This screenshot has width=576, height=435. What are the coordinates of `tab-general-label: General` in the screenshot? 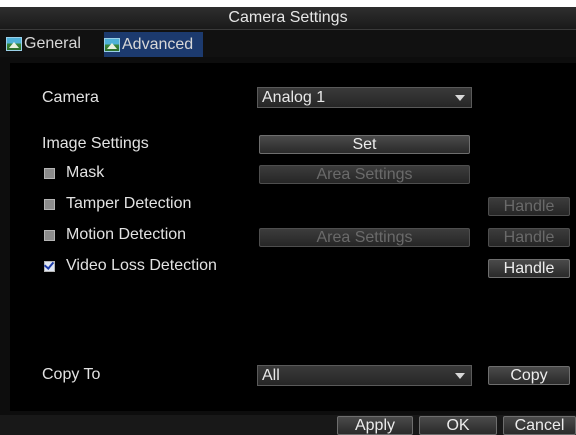 It's located at (52, 43).